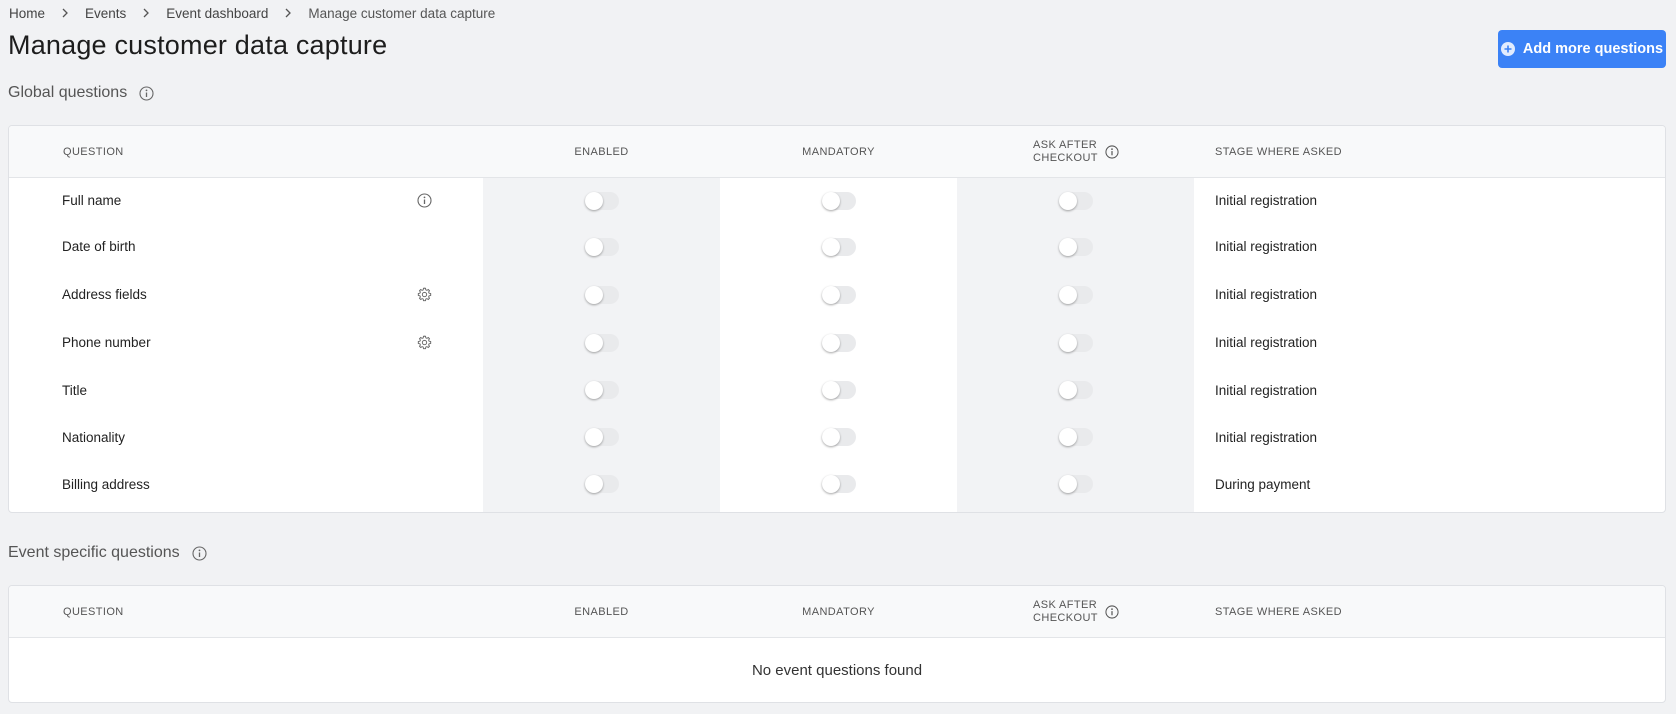 This screenshot has height=714, width=1676. I want to click on breadcrumb-event-dashboard: Event dashboard, so click(217, 13).